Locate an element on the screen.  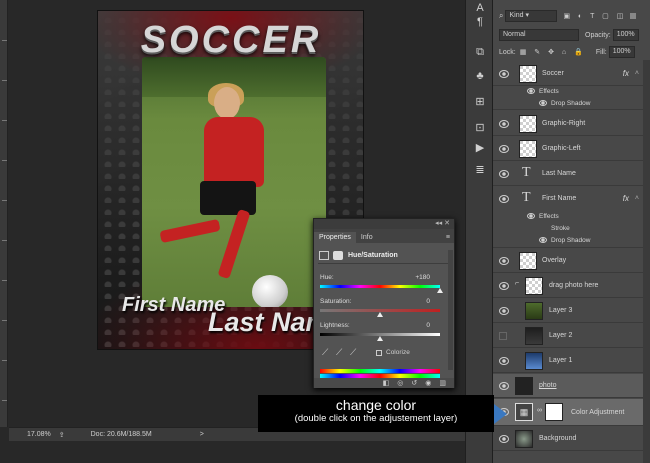
zoom-level: 17.08% is located at coordinates (39, 434).